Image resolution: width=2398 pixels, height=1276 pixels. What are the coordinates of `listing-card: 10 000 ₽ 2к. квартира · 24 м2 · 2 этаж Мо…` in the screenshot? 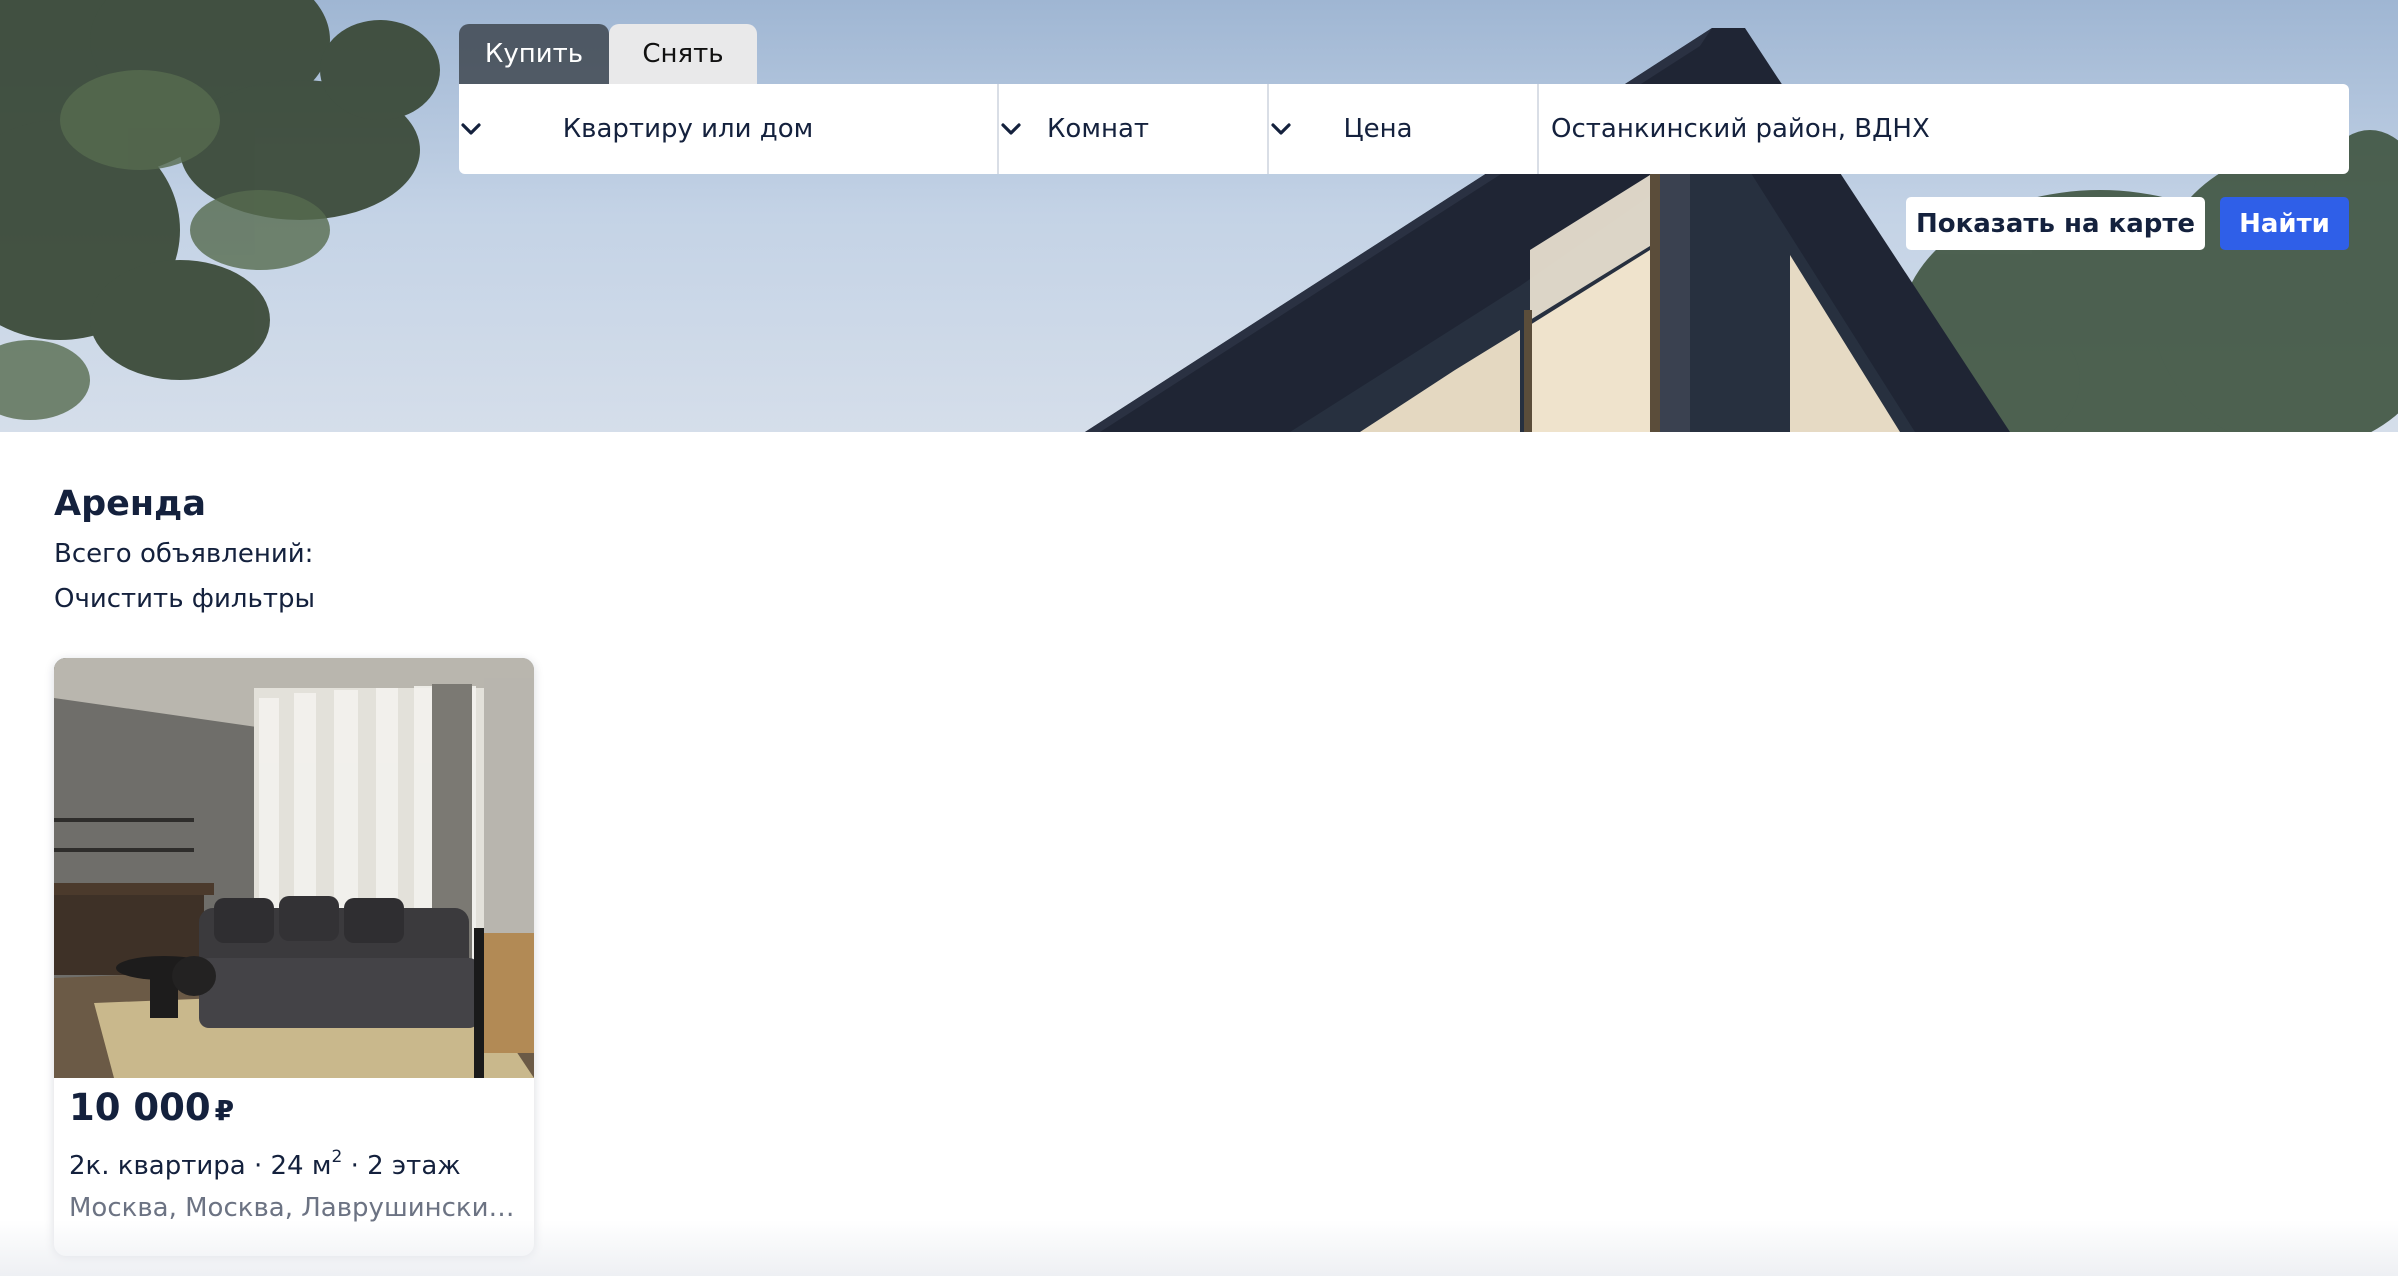 It's located at (294, 957).